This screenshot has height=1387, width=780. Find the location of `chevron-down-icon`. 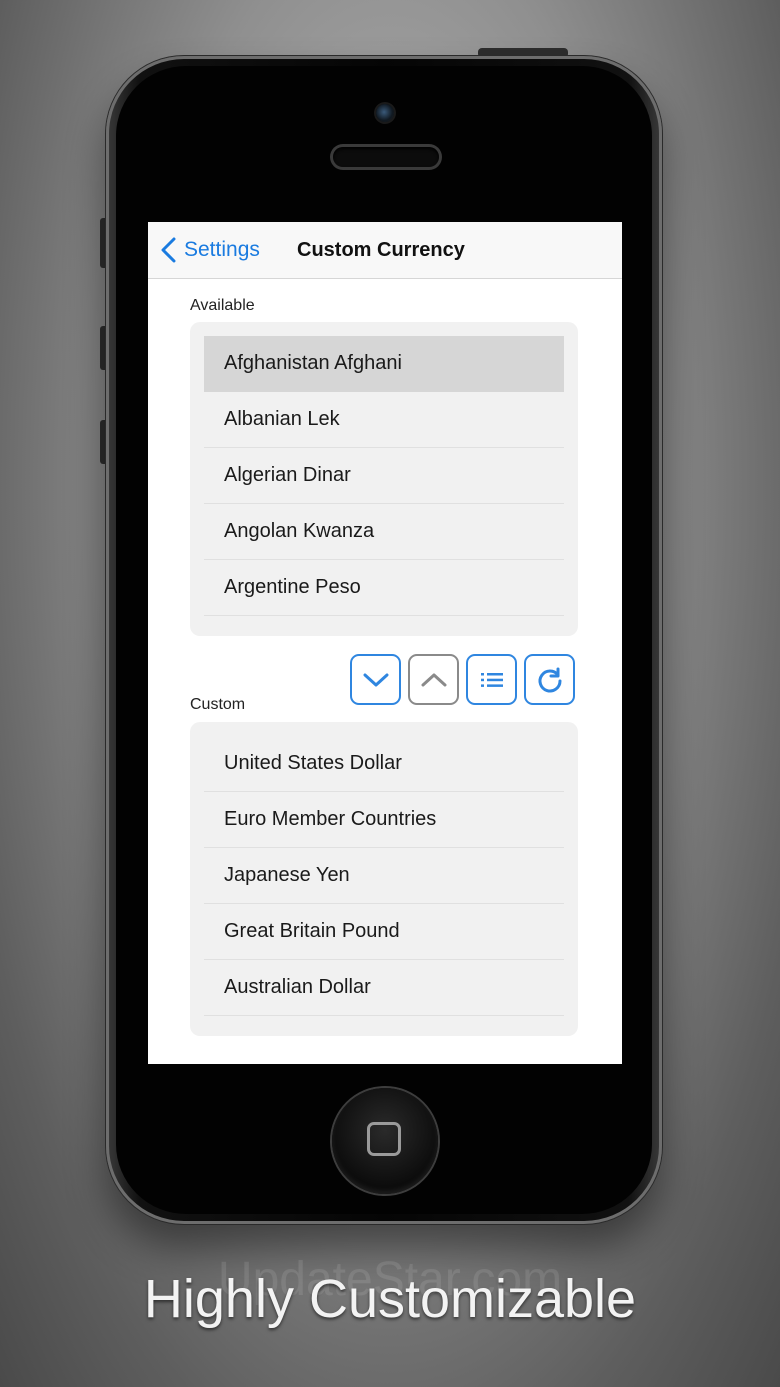

chevron-down-icon is located at coordinates (375, 679).